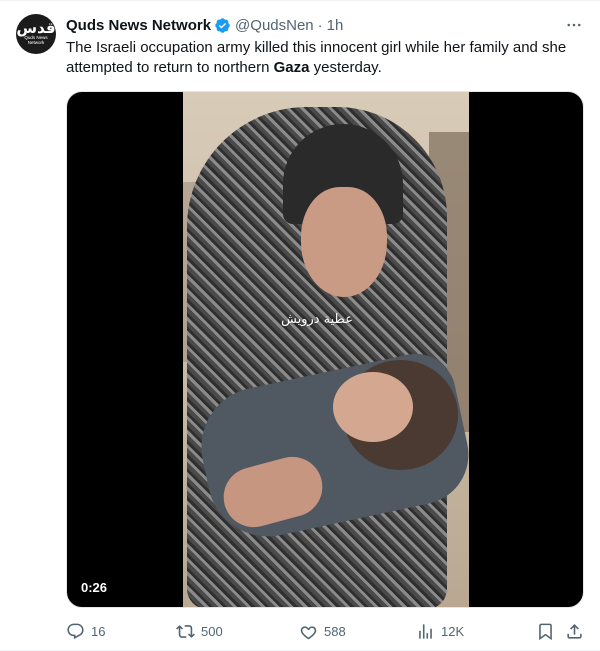  Describe the element at coordinates (94, 587) in the screenshot. I see `video-duration: 0:26` at that location.